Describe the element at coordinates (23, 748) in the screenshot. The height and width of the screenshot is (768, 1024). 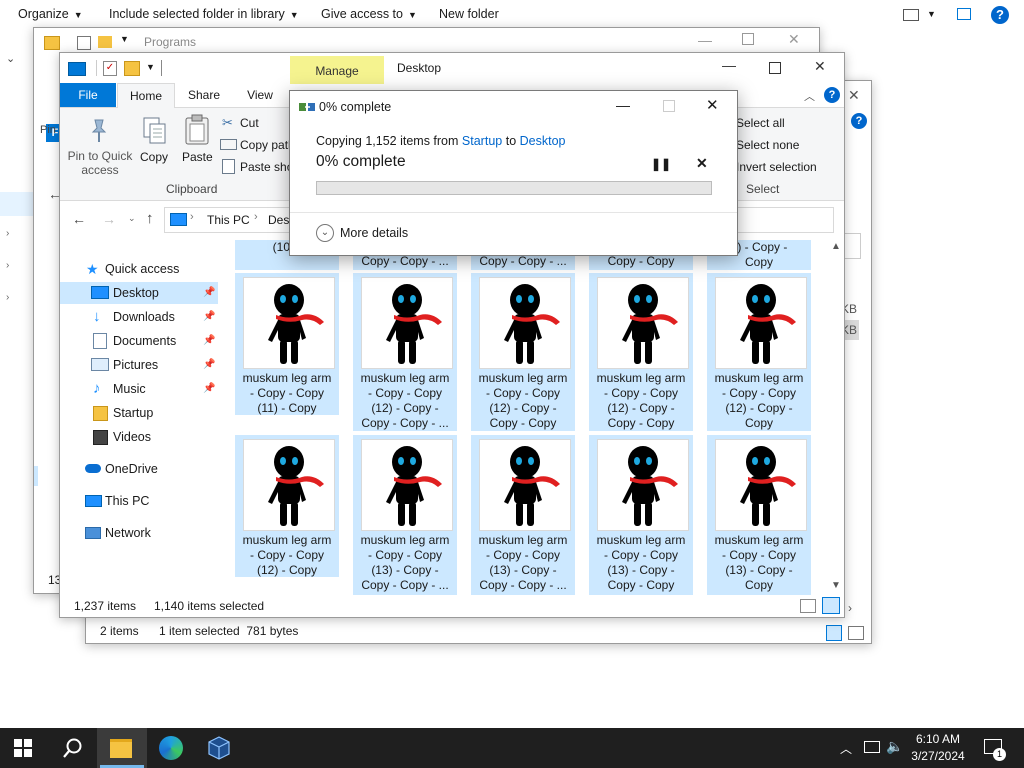
I see `windows-start-icon` at that location.